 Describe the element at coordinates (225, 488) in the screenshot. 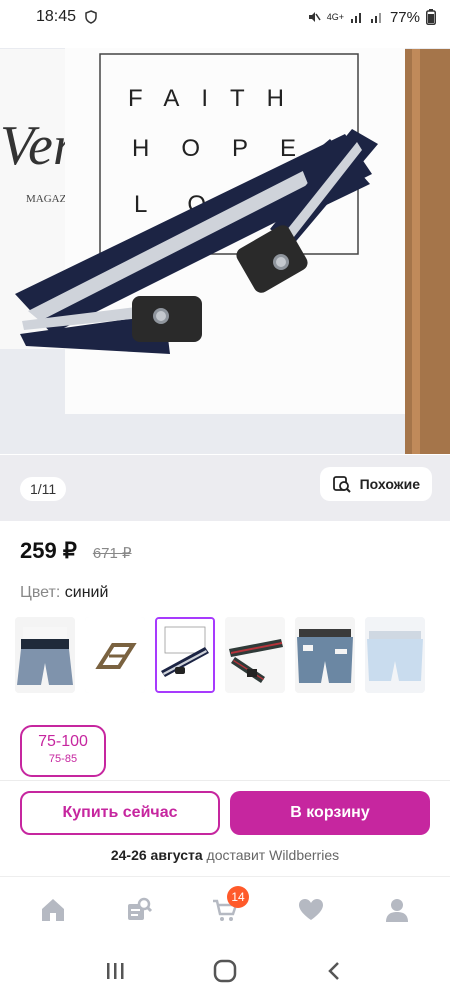

I see `gallery-bar: 1/11 Похожие` at that location.